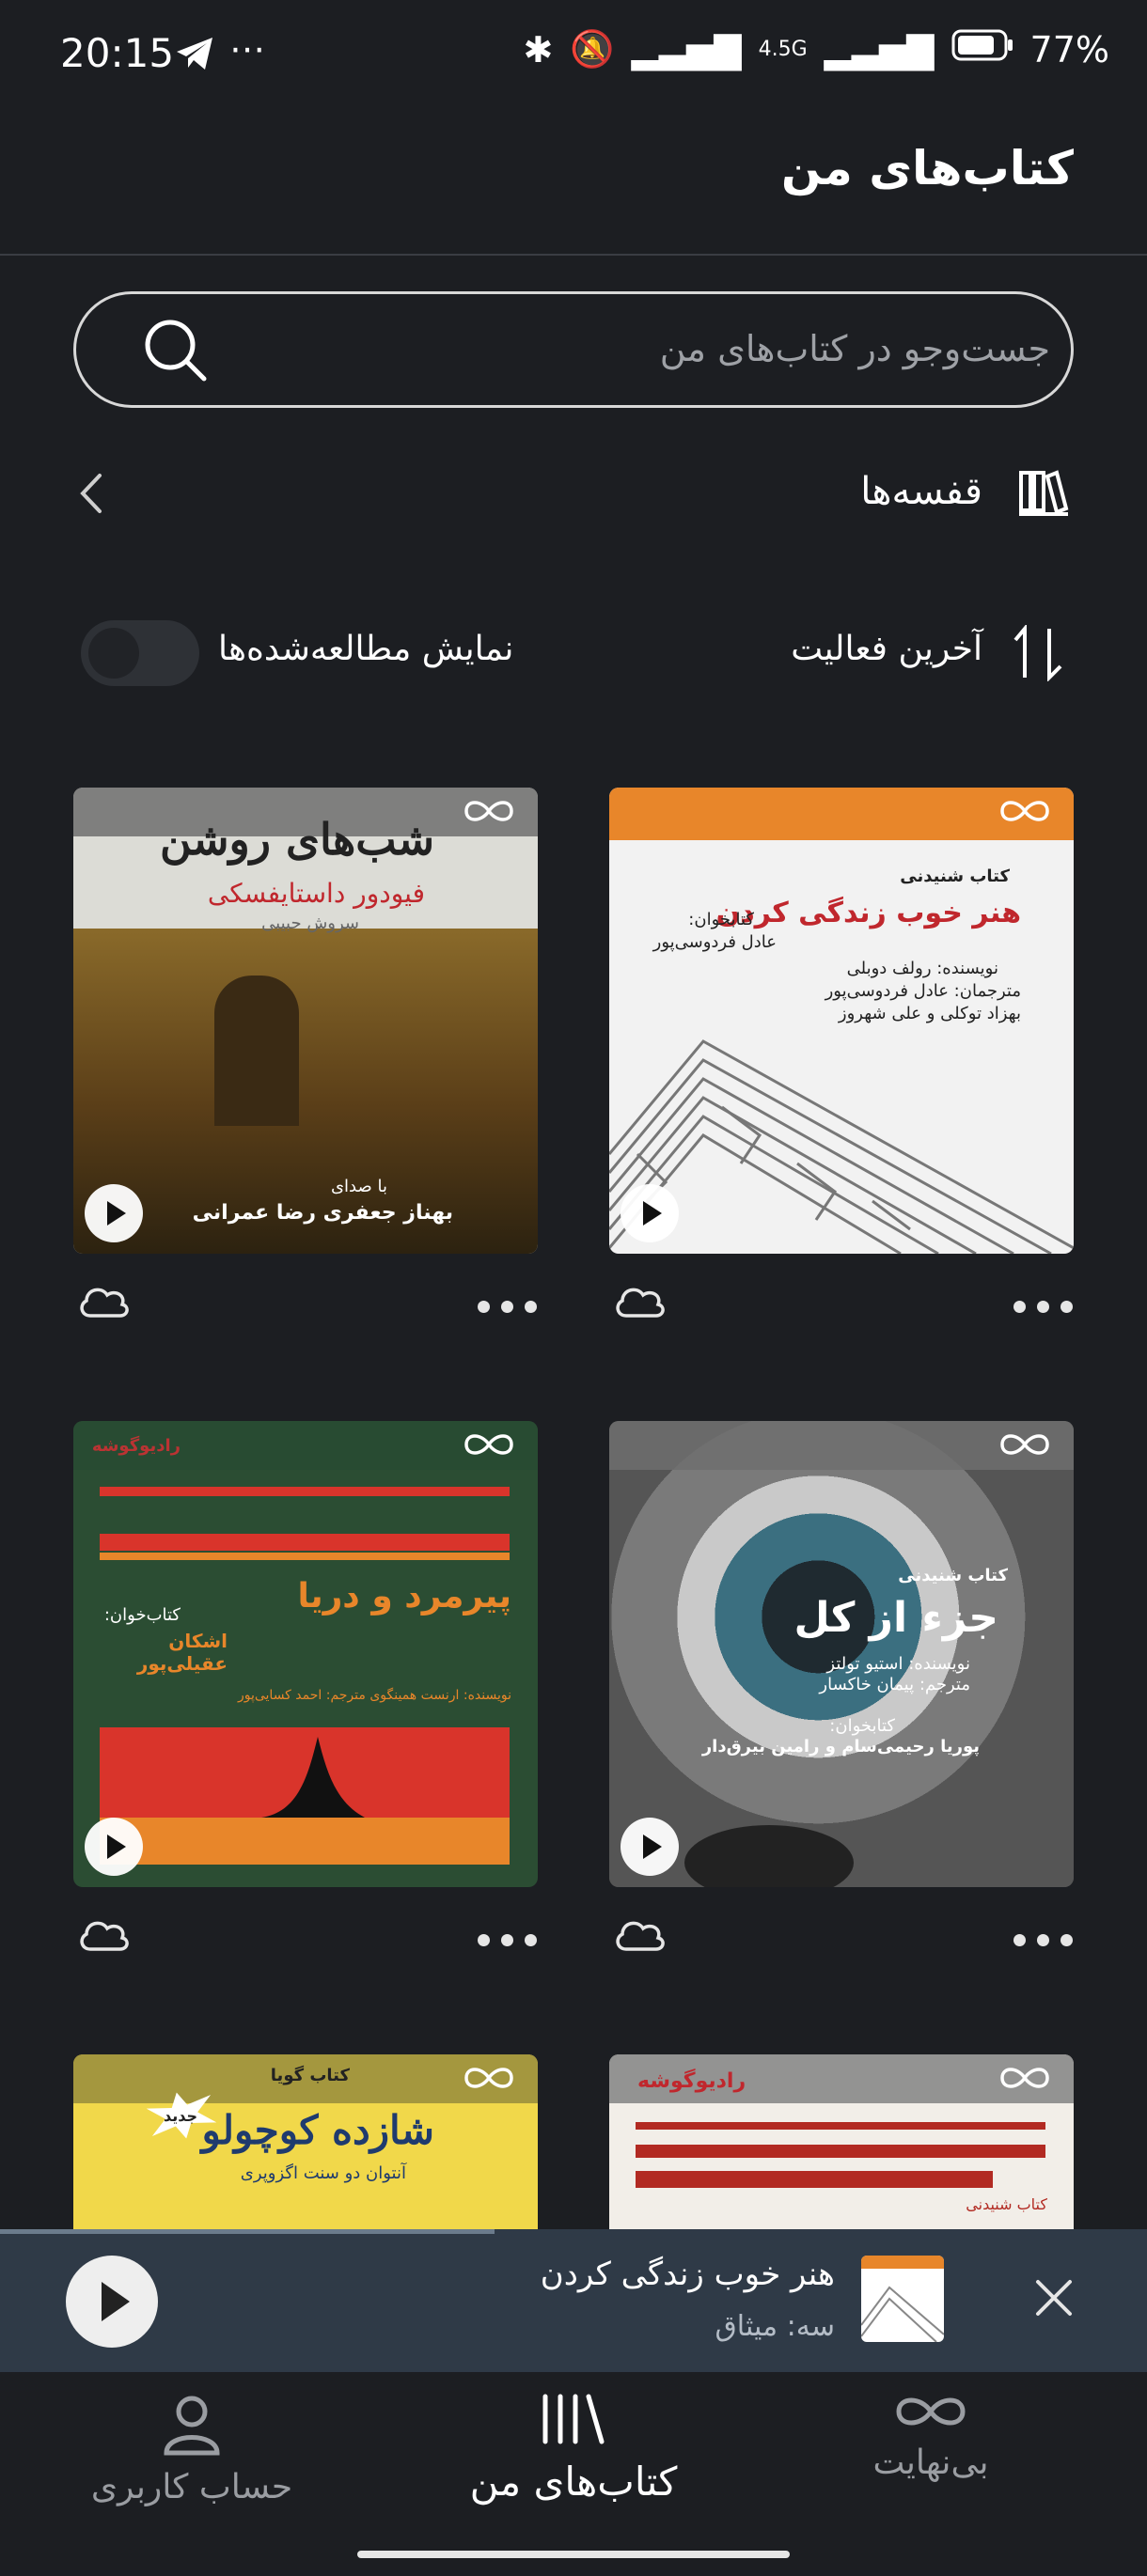 The width and height of the screenshot is (1147, 2576). I want to click on cover-series: کتاب گویا, so click(310, 2075).